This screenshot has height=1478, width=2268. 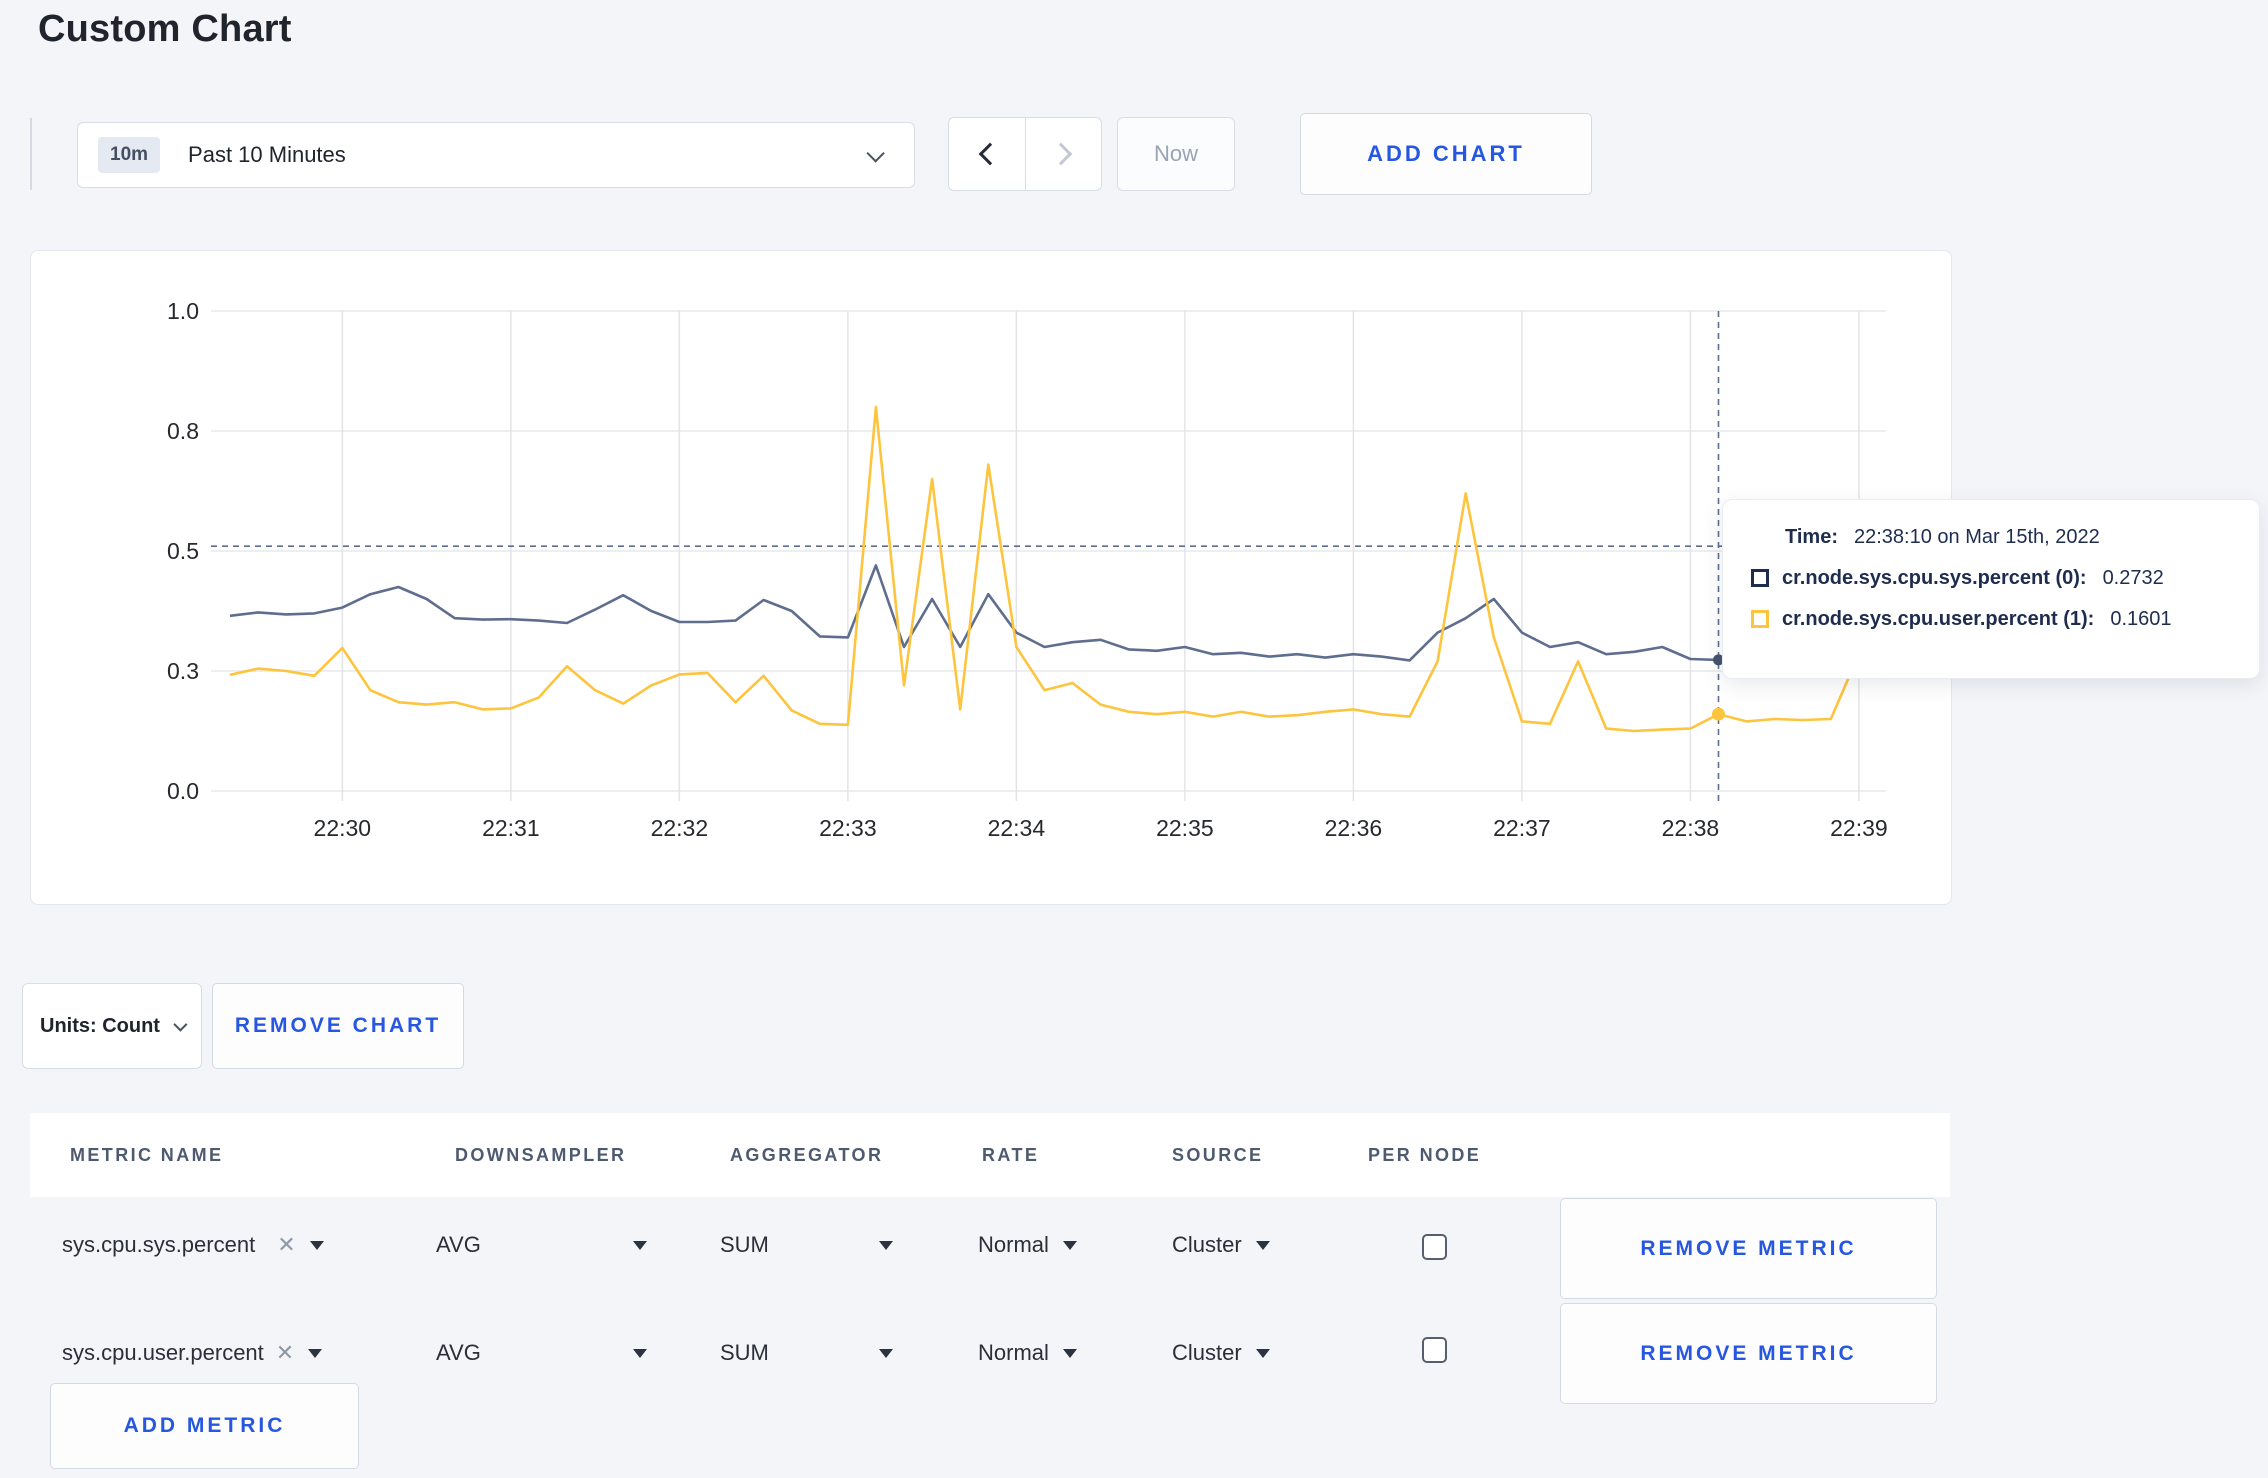 I want to click on units-label: Units: Count, so click(x=100, y=1025).